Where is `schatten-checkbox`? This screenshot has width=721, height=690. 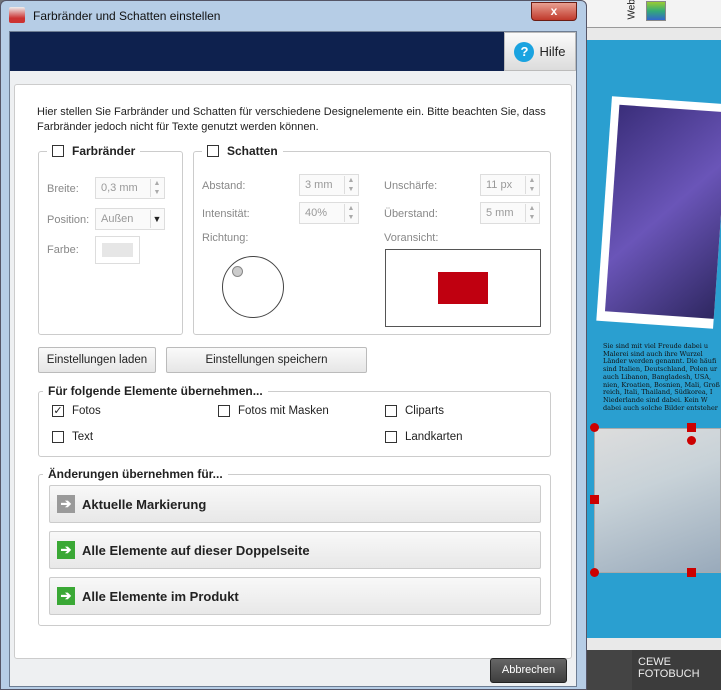
schatten-checkbox is located at coordinates (213, 151).